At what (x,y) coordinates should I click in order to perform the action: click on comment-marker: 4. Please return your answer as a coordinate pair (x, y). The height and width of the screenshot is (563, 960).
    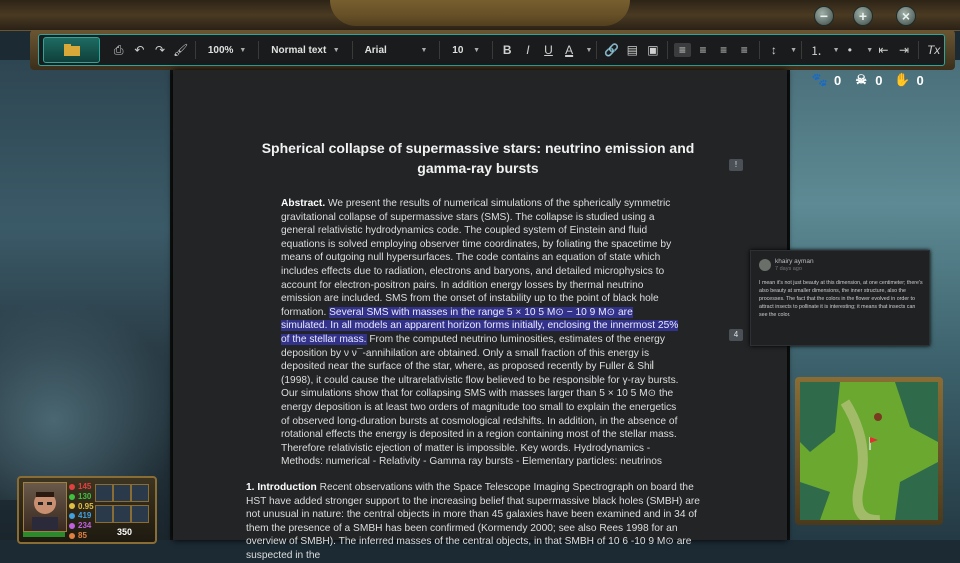
    Looking at the image, I should click on (736, 335).